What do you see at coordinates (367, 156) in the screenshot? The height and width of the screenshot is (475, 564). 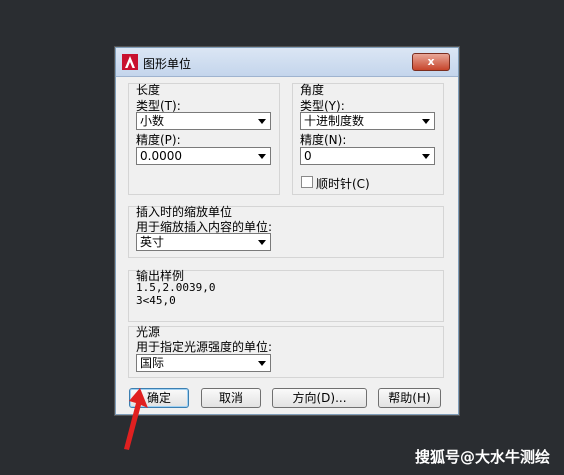 I see `angle-precision-select: 0` at bounding box center [367, 156].